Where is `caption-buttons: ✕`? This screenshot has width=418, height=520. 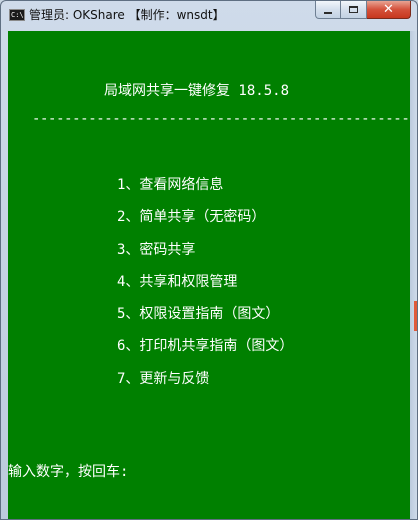
caption-buttons: ✕ is located at coordinates (363, 11).